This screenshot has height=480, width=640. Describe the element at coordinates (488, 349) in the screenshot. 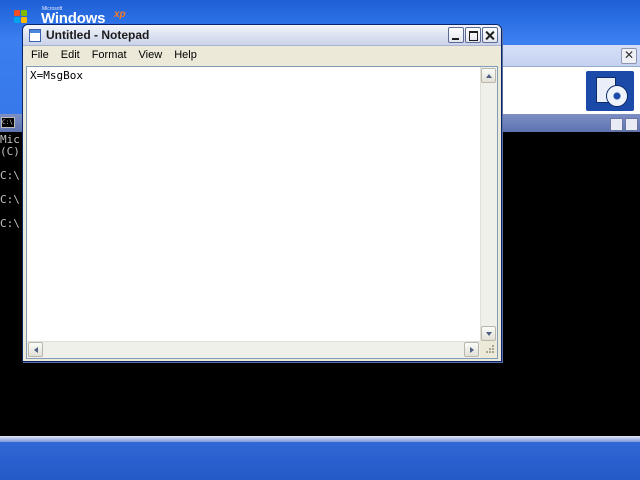

I see `resize-grip-icon` at that location.